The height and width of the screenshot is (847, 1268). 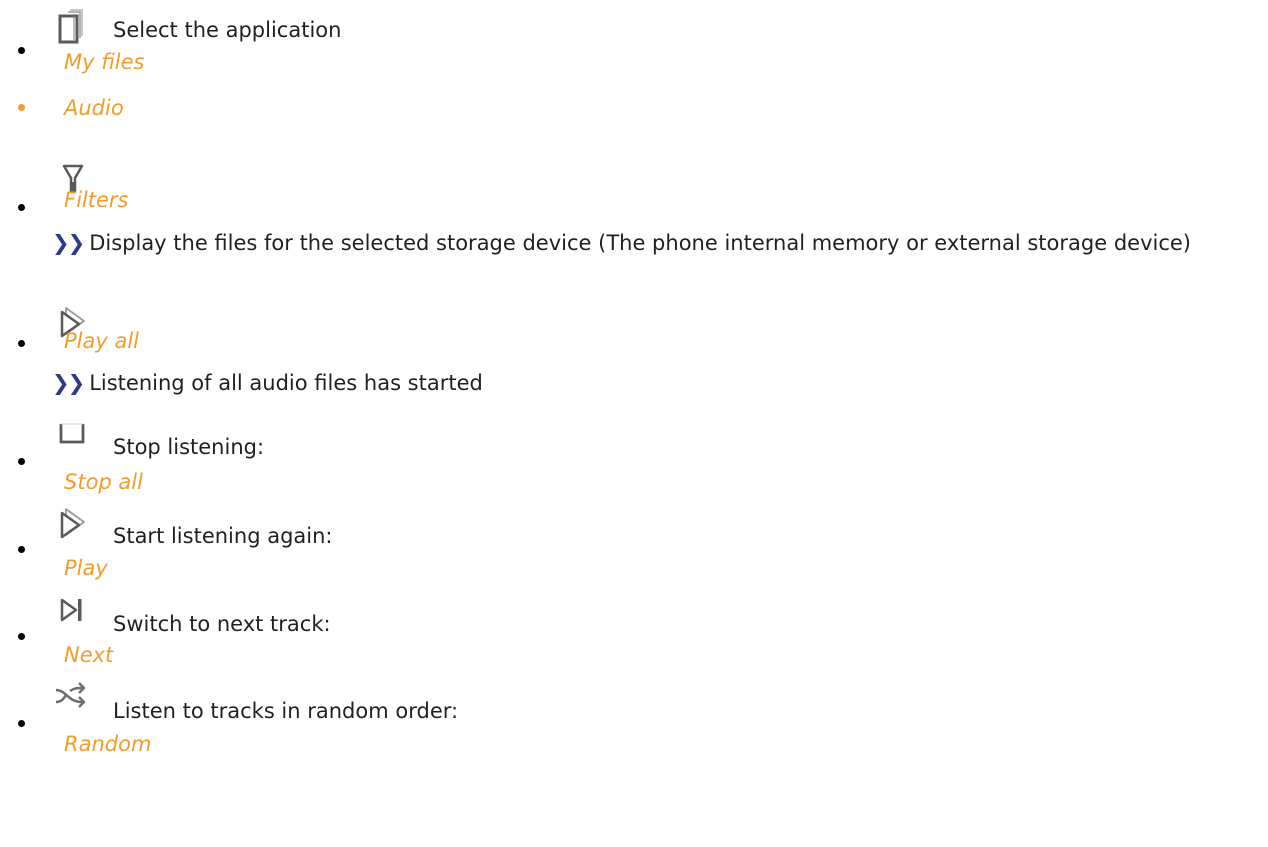 I want to click on label-next: Next, so click(x=88, y=655).